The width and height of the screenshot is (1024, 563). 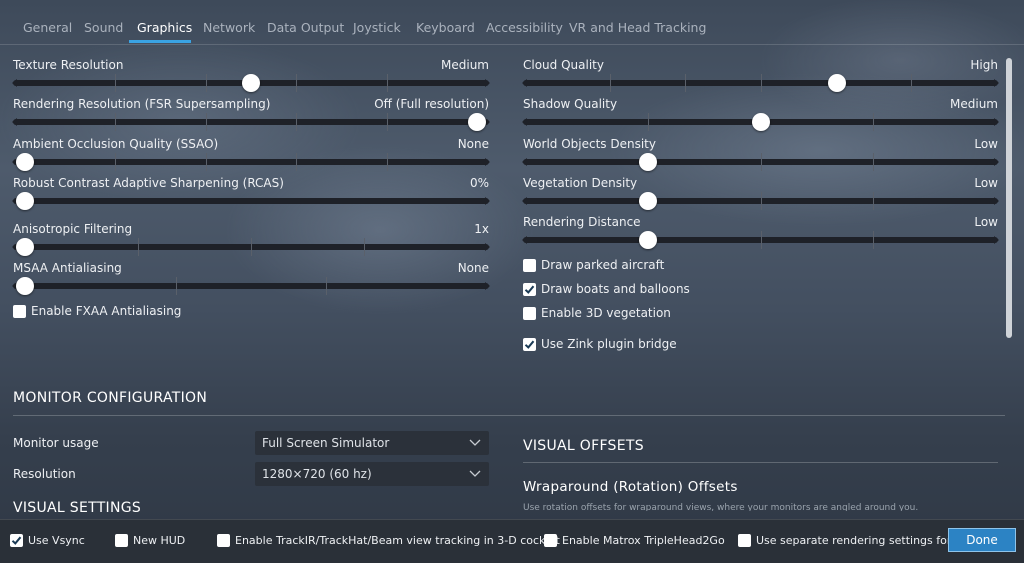 I want to click on enable-matrox-triplehead-checkbox: Enable Matrox TripleHead2Go, so click(x=634, y=540).